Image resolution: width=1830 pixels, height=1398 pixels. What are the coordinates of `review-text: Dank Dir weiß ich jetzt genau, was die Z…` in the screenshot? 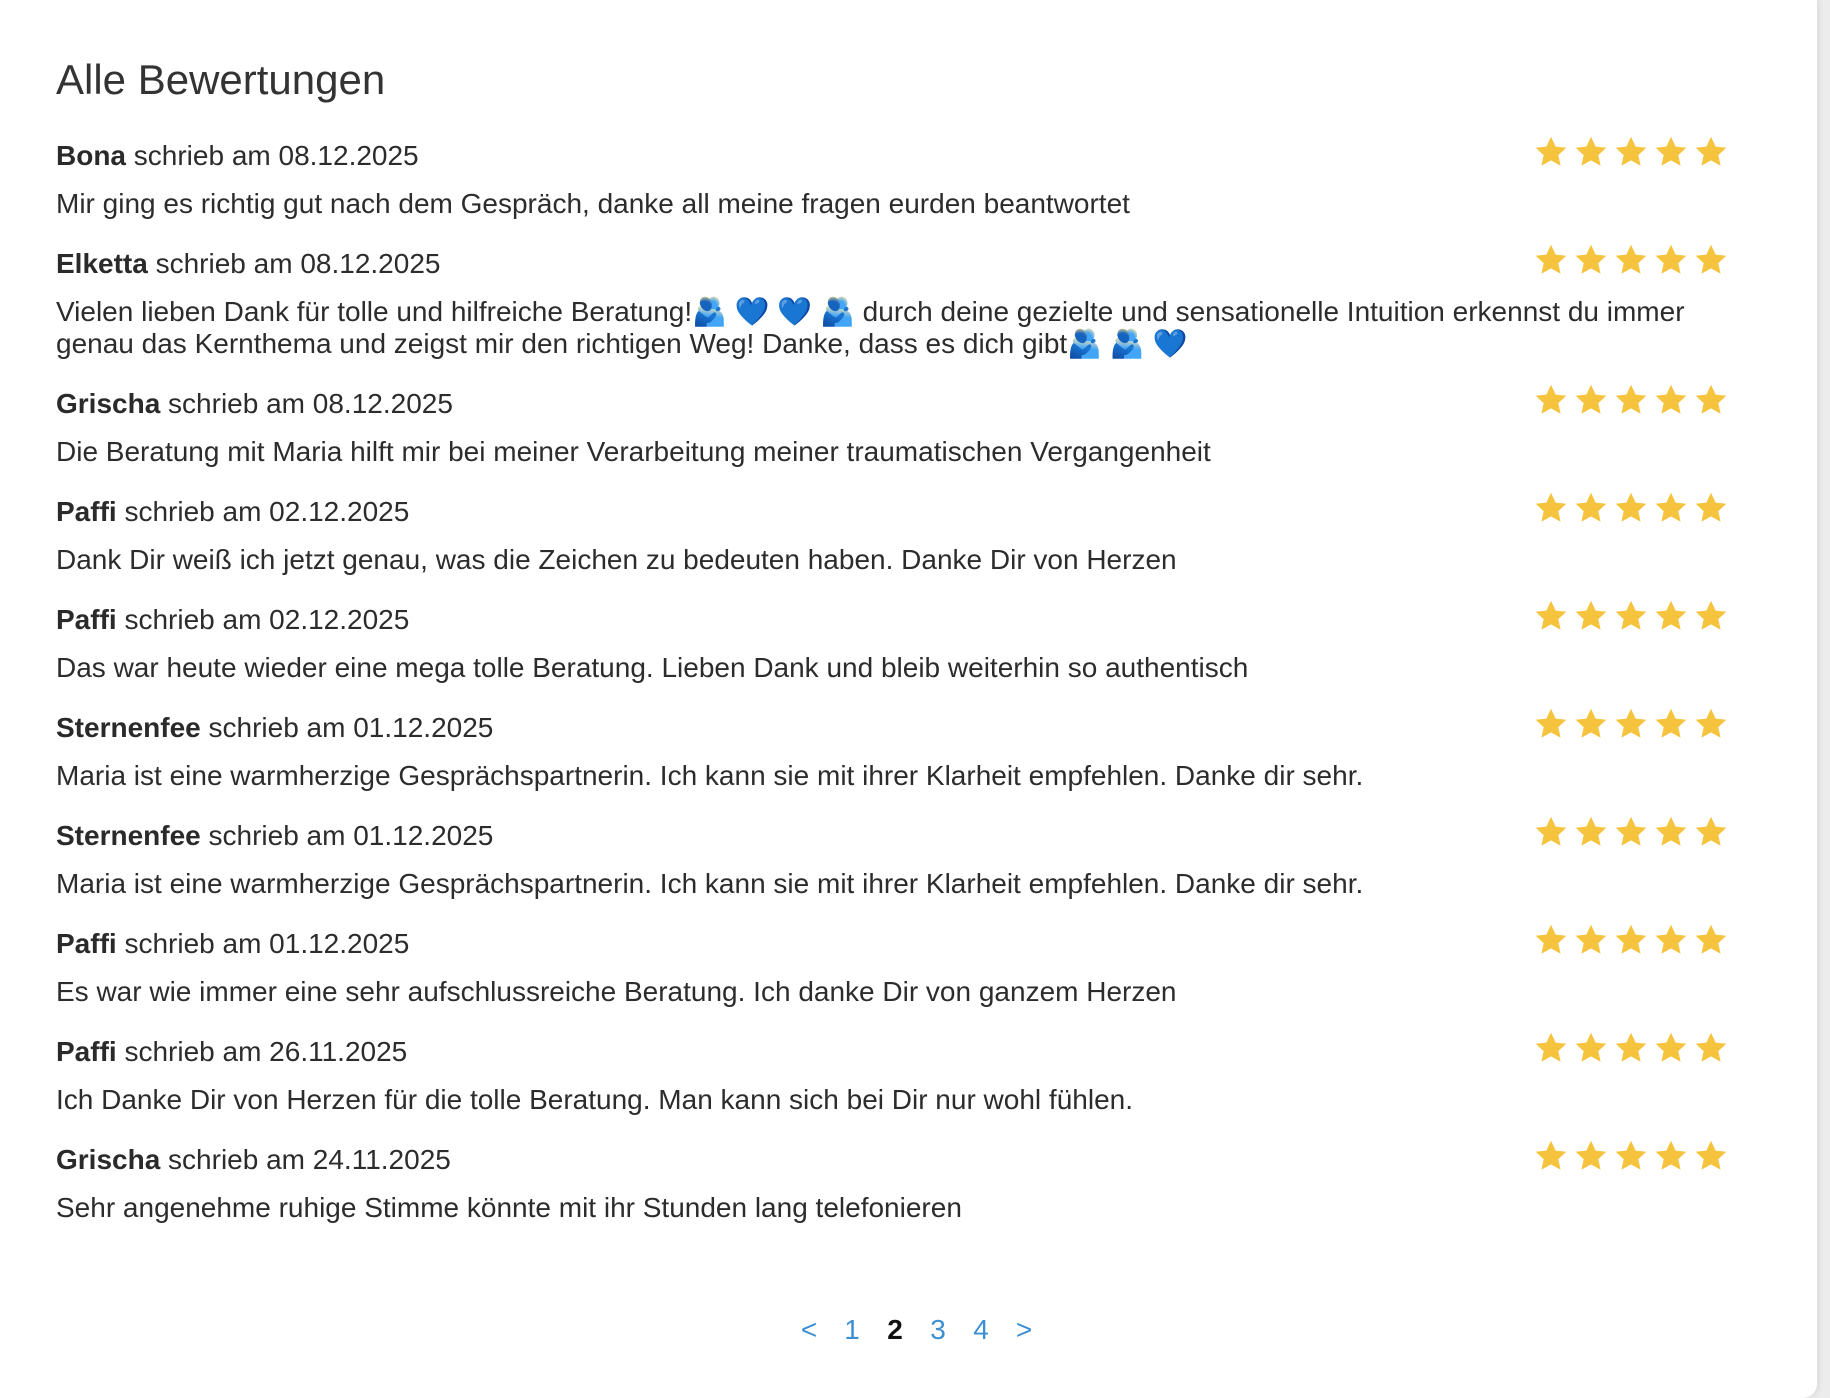 It's located at (616, 559).